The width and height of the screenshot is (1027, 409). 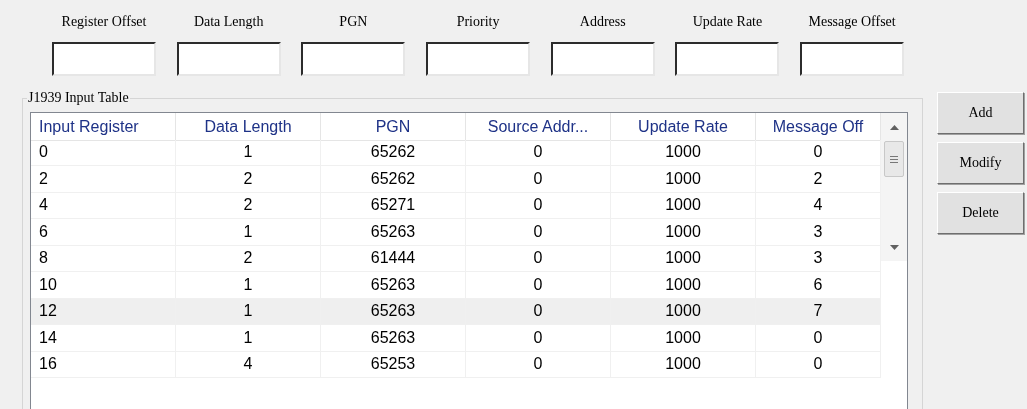 I want to click on table-cell: 16, so click(x=103, y=364).